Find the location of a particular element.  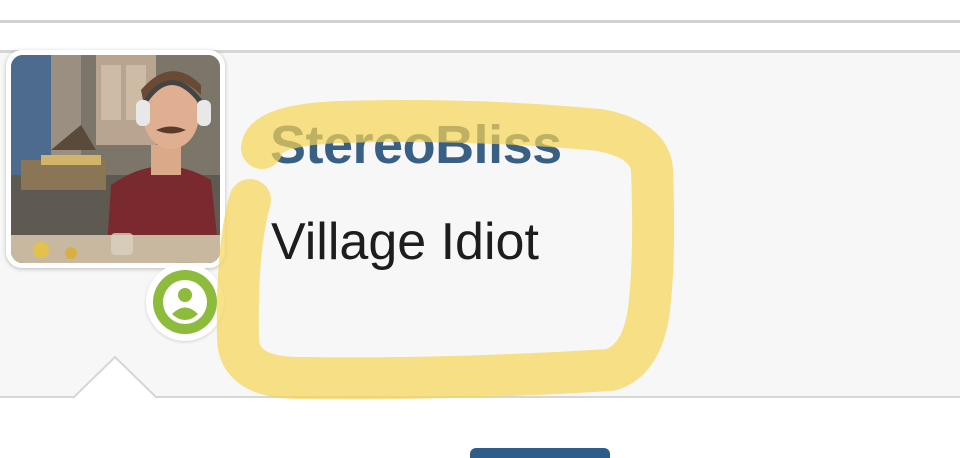

person-icon is located at coordinates (185, 302).